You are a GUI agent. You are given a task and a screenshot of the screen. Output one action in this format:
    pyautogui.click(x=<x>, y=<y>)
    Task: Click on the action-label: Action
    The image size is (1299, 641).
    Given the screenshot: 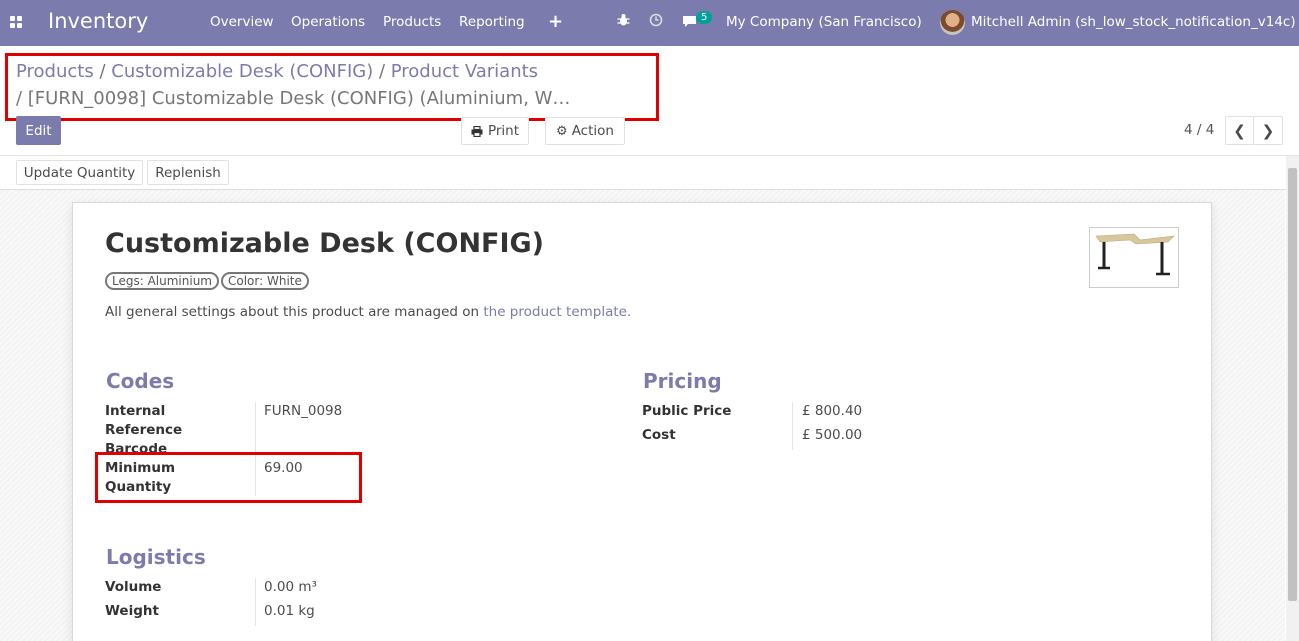 What is the action you would take?
    pyautogui.click(x=592, y=131)
    